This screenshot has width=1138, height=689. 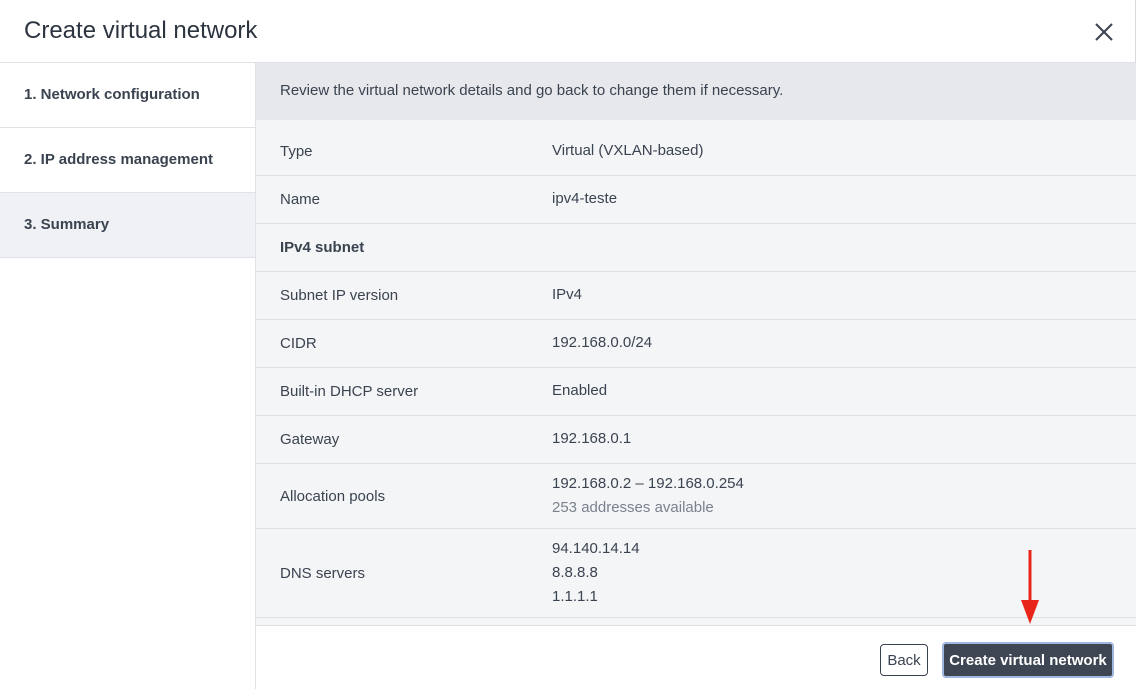 What do you see at coordinates (567, 294) in the screenshot?
I see `row-value: IPv4` at bounding box center [567, 294].